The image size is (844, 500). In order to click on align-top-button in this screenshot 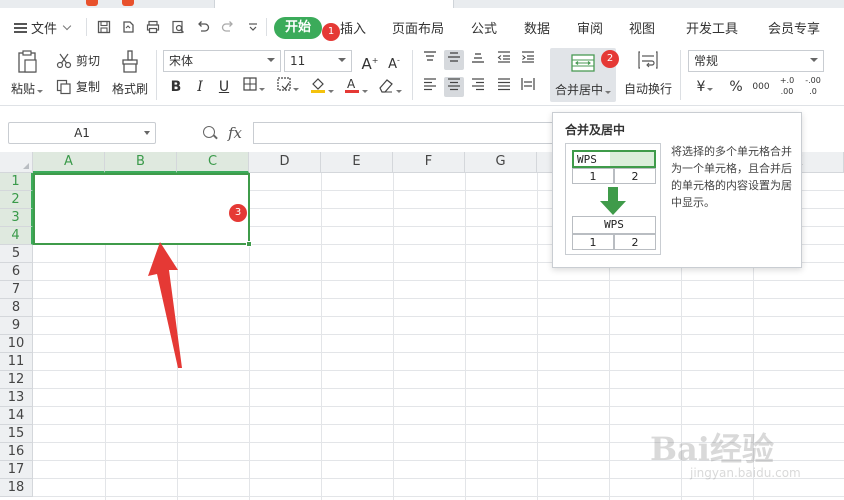, I will do `click(430, 60)`.